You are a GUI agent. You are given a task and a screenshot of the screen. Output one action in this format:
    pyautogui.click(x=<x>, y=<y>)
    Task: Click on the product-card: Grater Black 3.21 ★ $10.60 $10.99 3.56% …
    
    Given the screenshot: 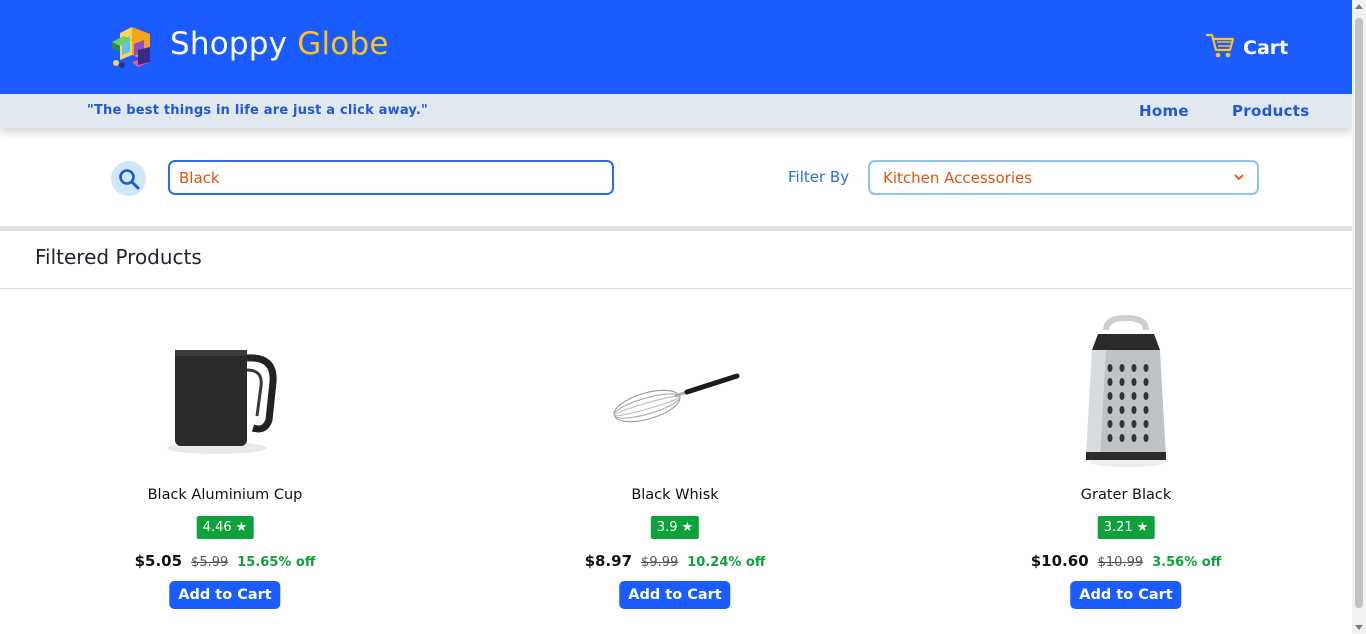 What is the action you would take?
    pyautogui.click(x=1126, y=460)
    